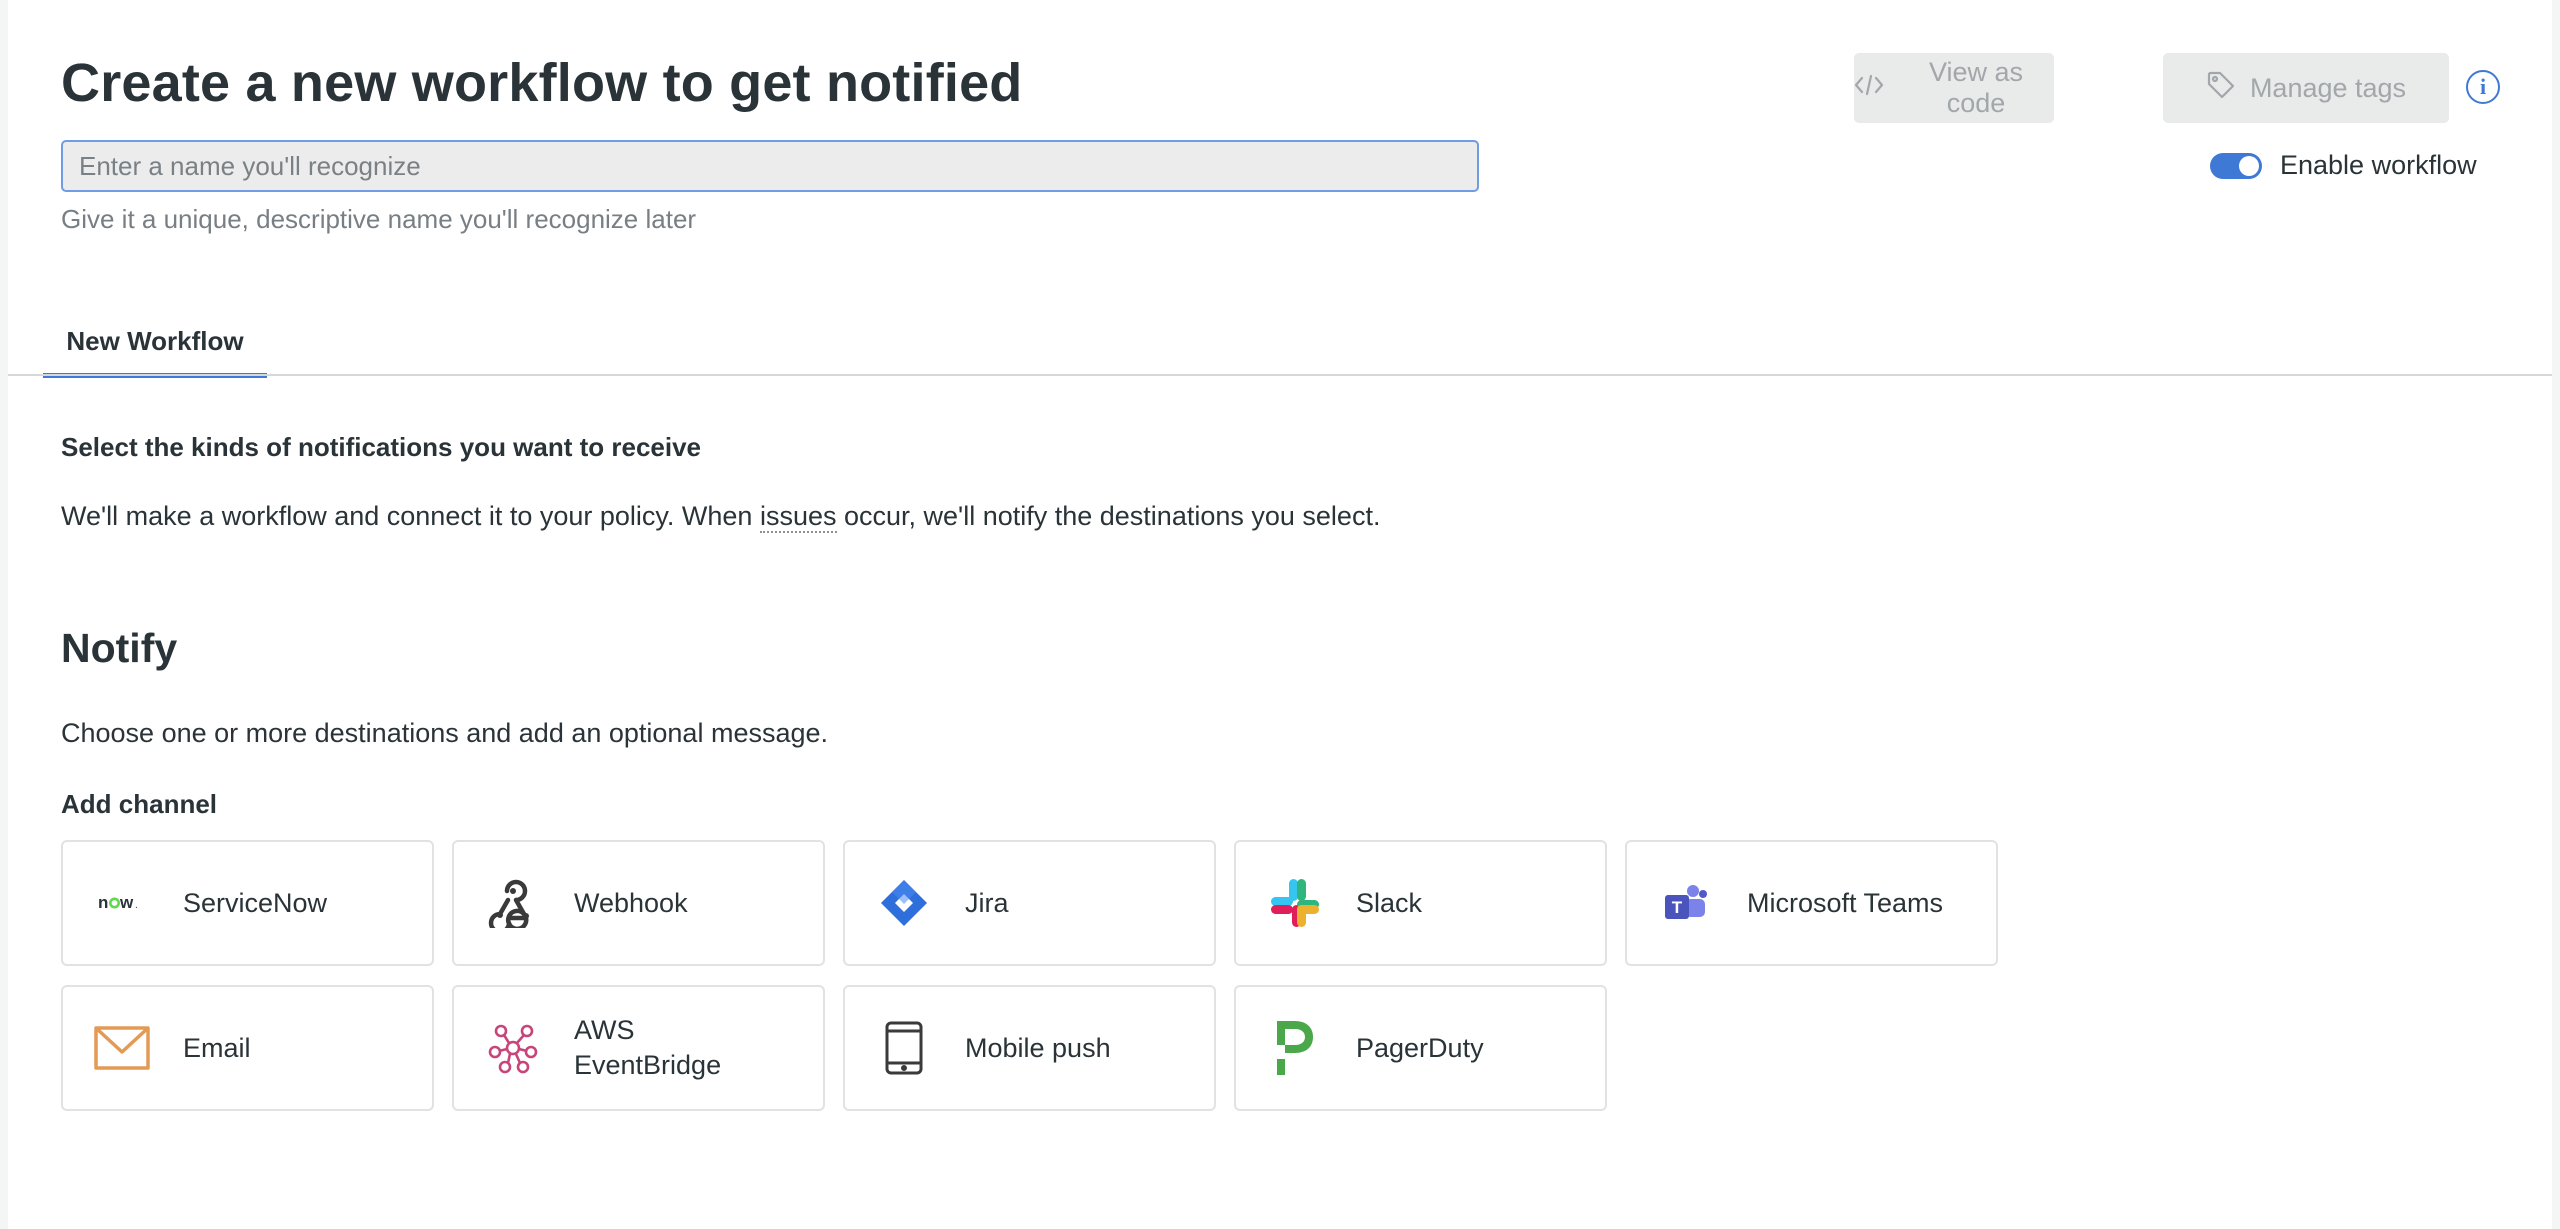 Image resolution: width=2560 pixels, height=1229 pixels. Describe the element at coordinates (103, 902) in the screenshot. I see `svg-text: n` at that location.